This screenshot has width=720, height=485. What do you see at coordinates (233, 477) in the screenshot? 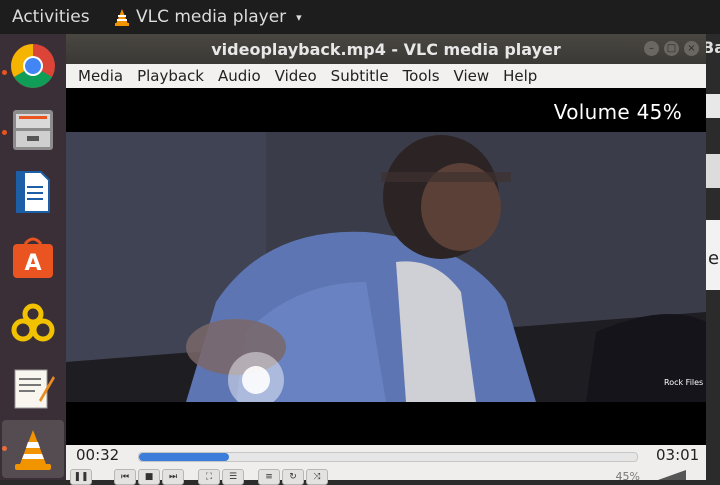
I see `extended-settings-button: ☰` at bounding box center [233, 477].